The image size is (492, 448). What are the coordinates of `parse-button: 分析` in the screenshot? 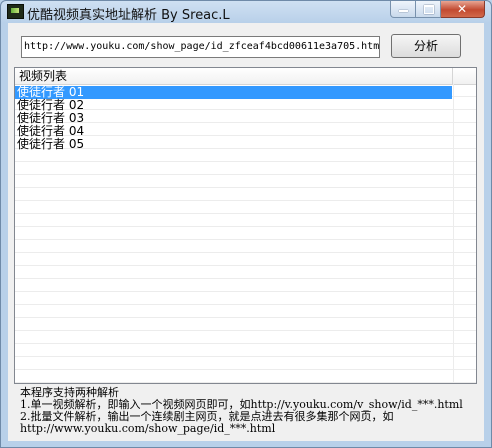 It's located at (426, 46).